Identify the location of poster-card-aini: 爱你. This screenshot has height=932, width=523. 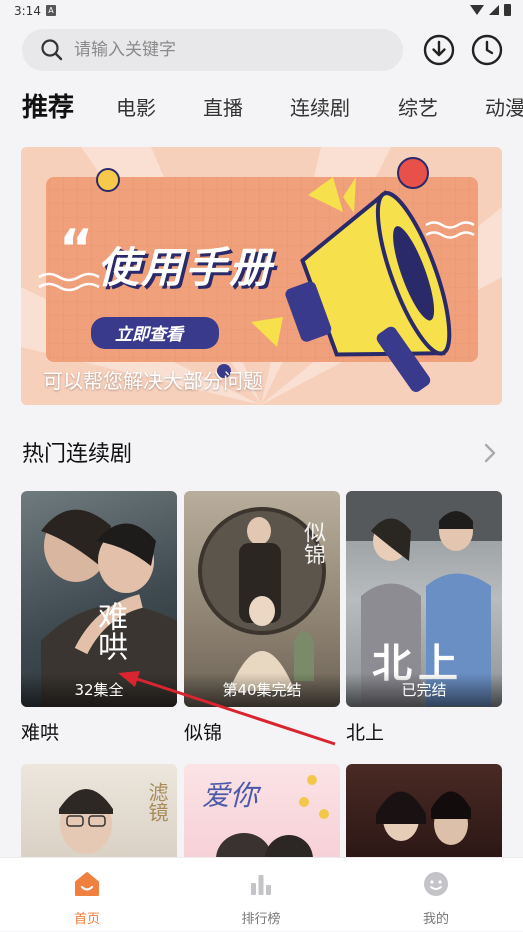
(262, 814).